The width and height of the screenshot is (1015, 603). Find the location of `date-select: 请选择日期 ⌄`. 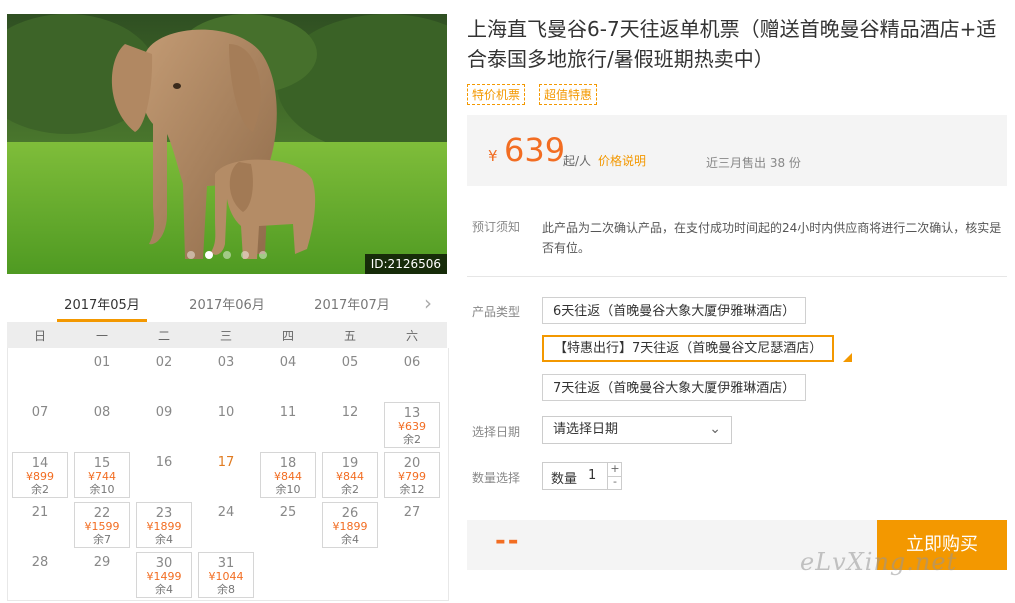

date-select: 请选择日期 ⌄ is located at coordinates (637, 430).